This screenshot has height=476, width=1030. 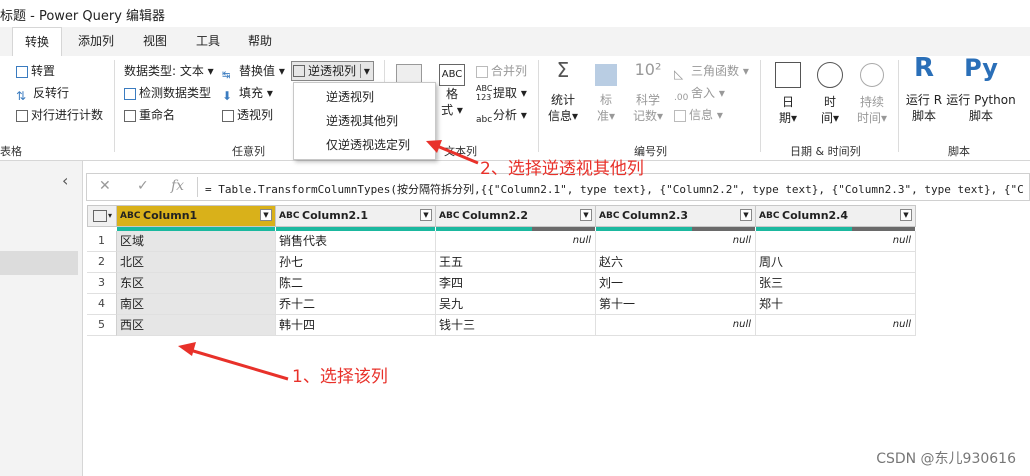 What do you see at coordinates (699, 95) in the screenshot?
I see `rounding-button: .00 舍入 ▾` at bounding box center [699, 95].